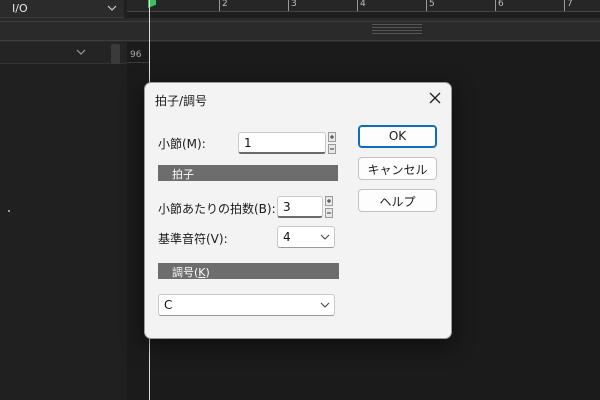 Image resolution: width=600 pixels, height=400 pixels. What do you see at coordinates (181, 101) in the screenshot?
I see `dialog-title: 拍子/調号` at bounding box center [181, 101].